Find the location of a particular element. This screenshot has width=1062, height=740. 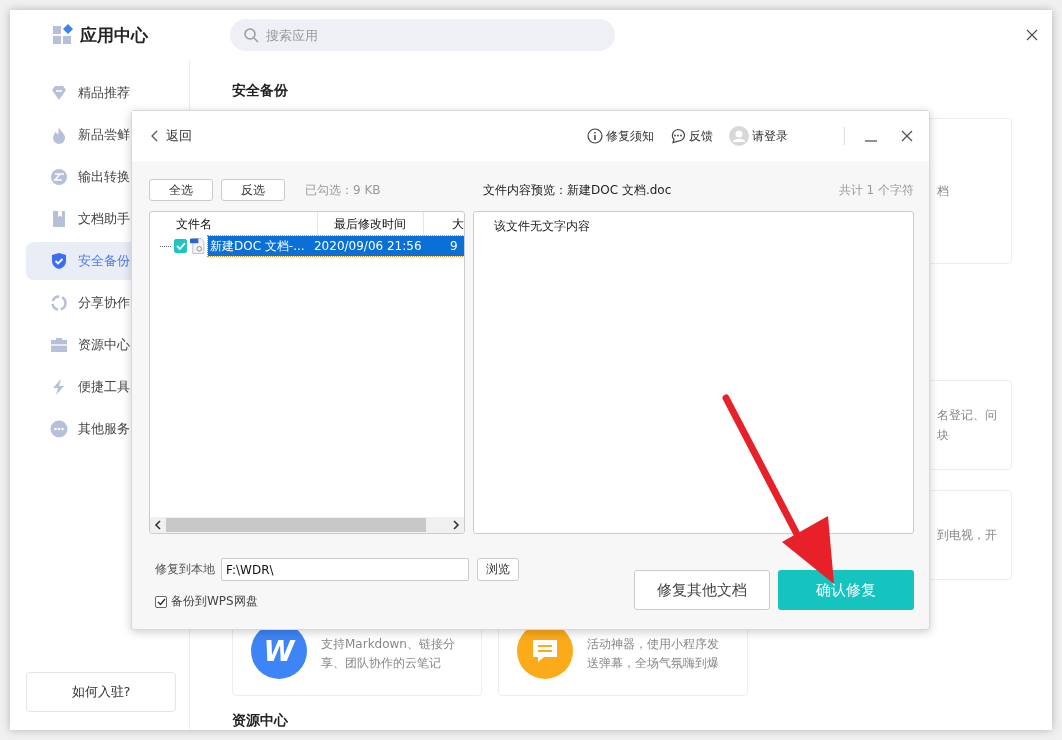

word-file-icon is located at coordinates (197, 246).